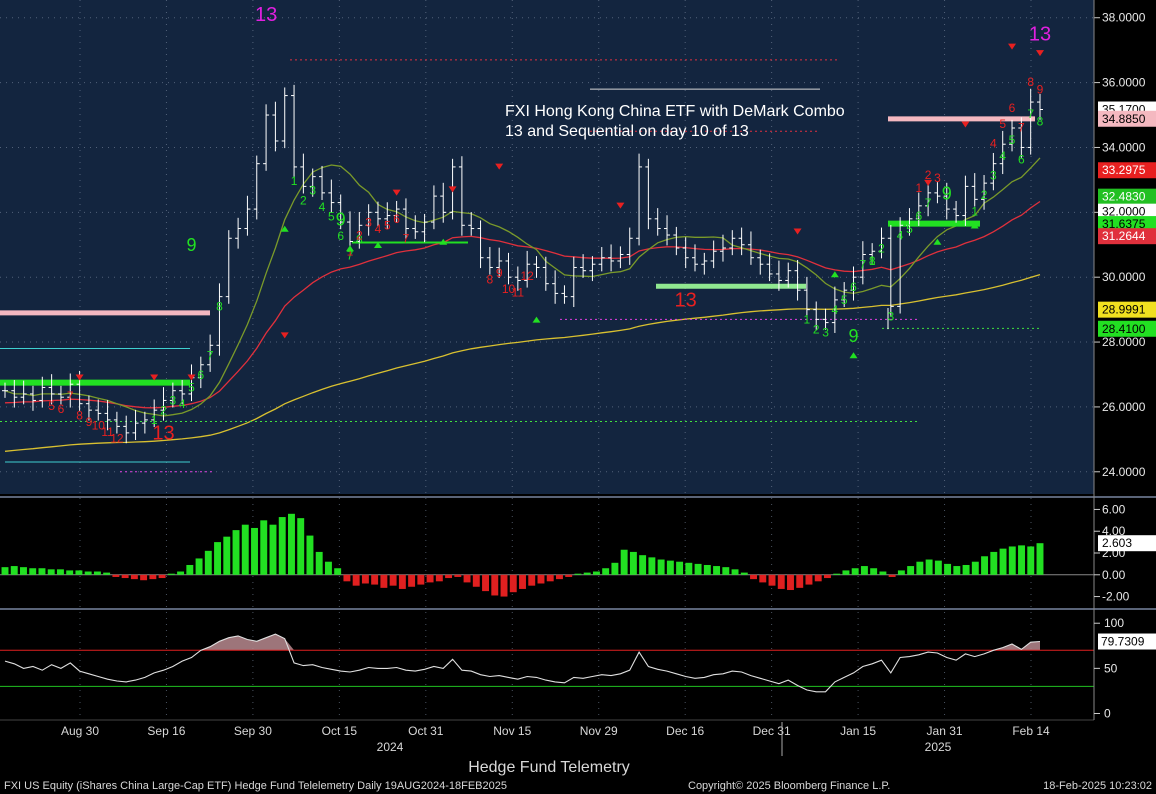 The image size is (1156, 794). I want to click on oscillator-tick-label: 50, so click(1111, 668).